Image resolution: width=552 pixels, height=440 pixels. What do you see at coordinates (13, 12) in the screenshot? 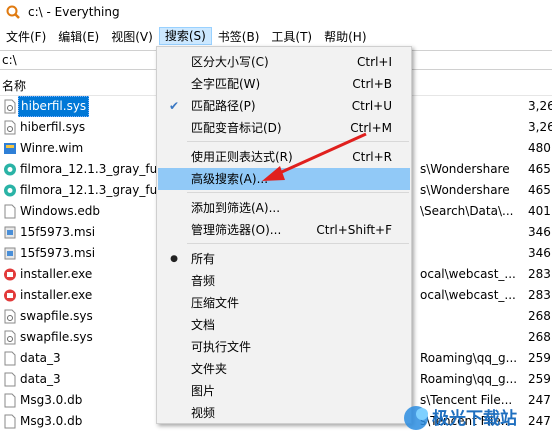
I see `everything-app-icon` at bounding box center [13, 12].